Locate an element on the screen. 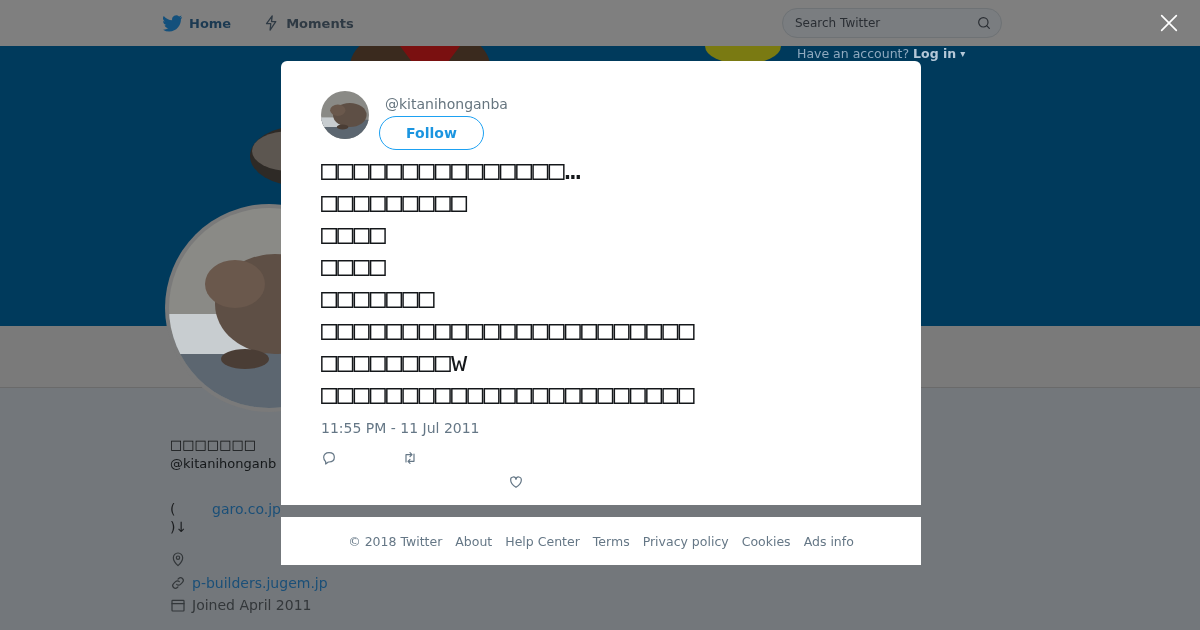 The height and width of the screenshot is (630, 1200). search-field: Search Twitter is located at coordinates (892, 23).